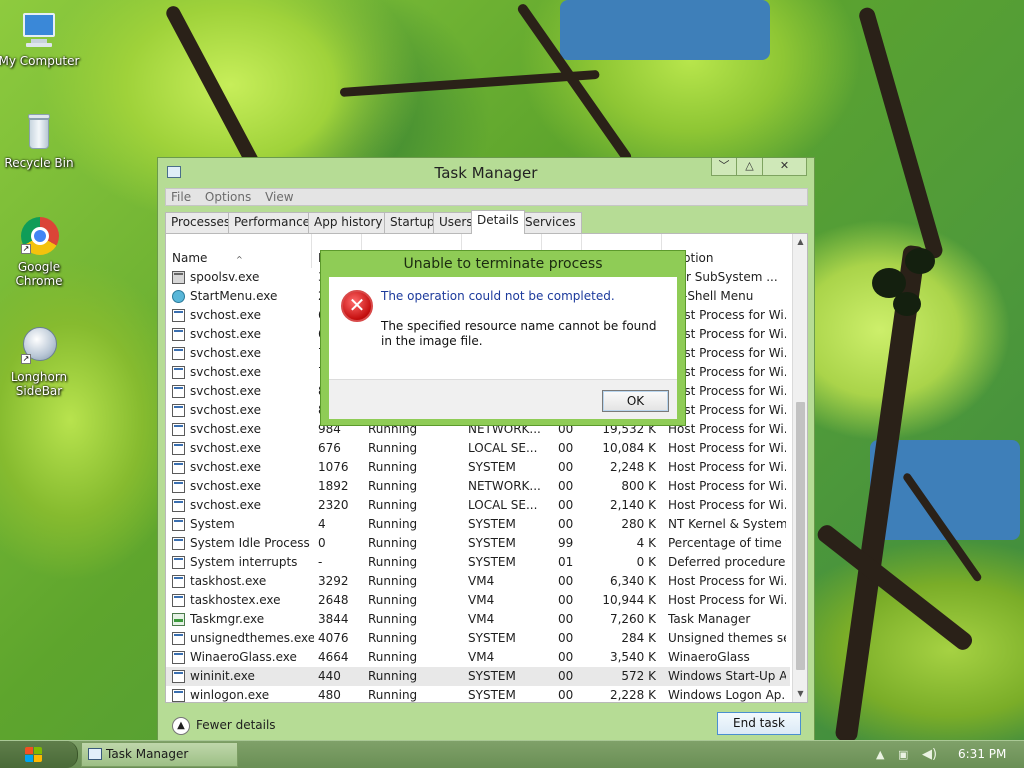 Image resolution: width=1024 pixels, height=768 pixels. I want to click on process-name: System Idle Process, so click(250, 543).